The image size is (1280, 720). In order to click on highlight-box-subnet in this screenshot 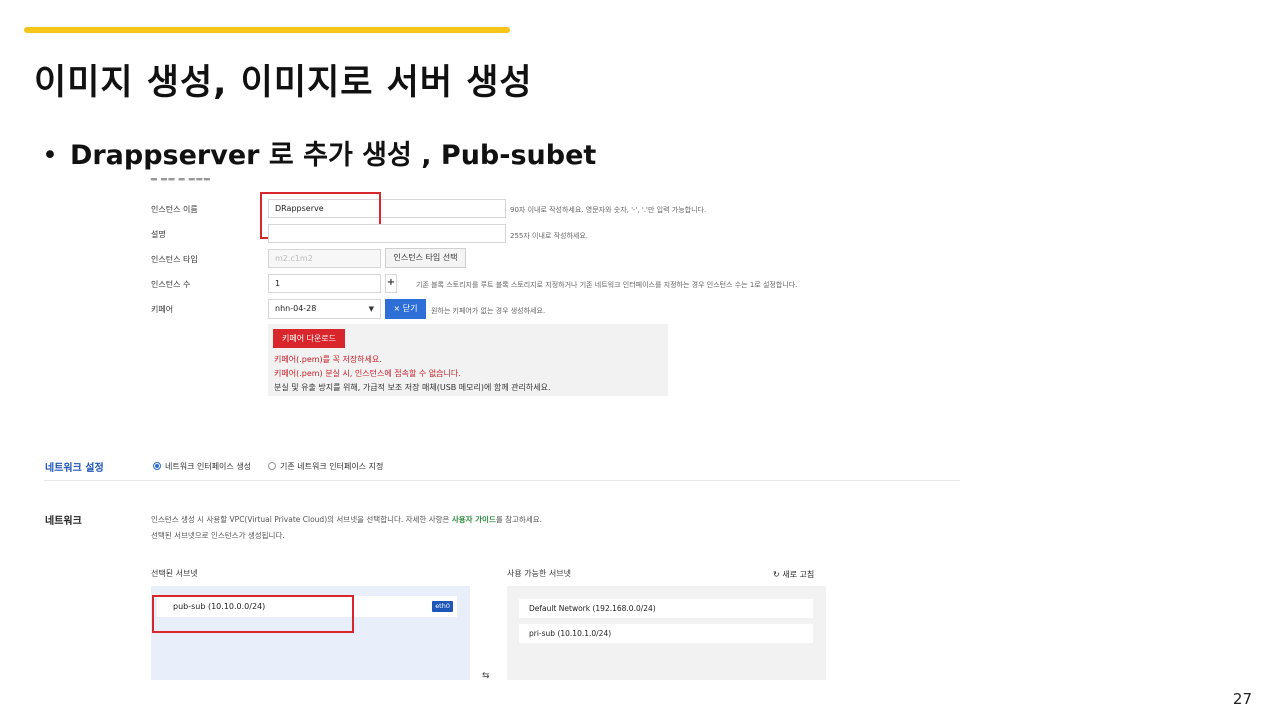, I will do `click(253, 614)`.